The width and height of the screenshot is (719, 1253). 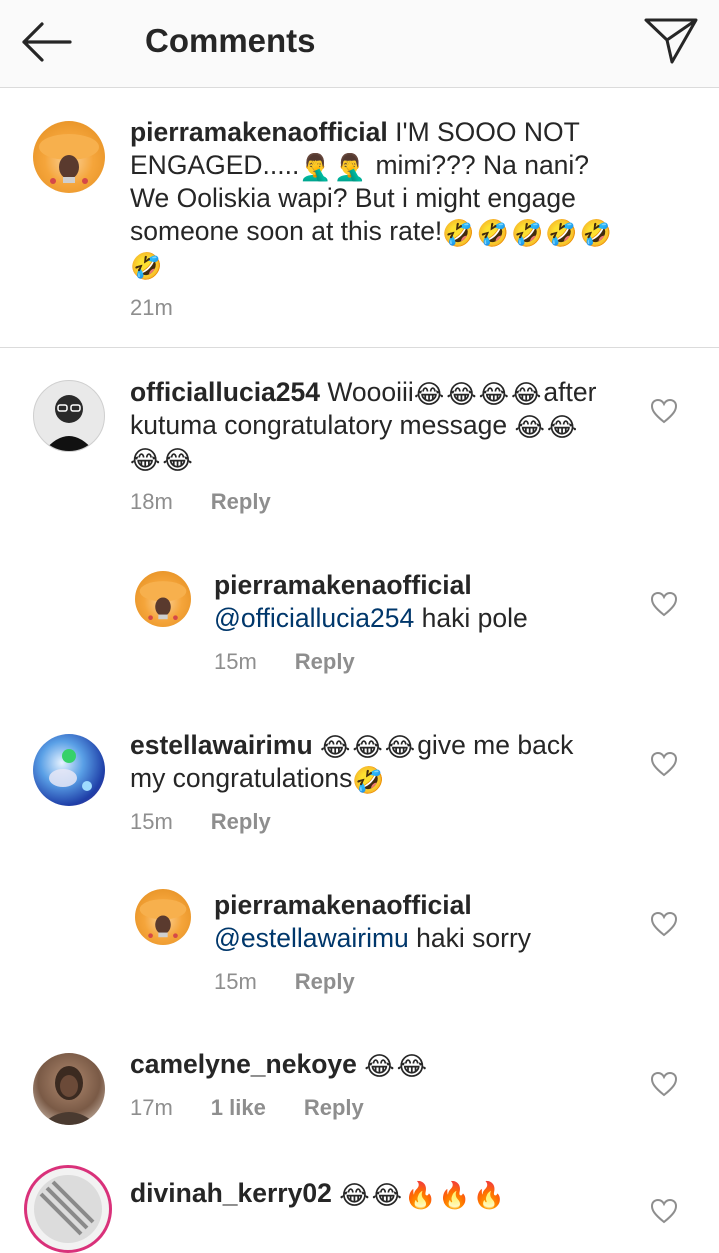 I want to click on timestamp: 17m, so click(x=151, y=1107).